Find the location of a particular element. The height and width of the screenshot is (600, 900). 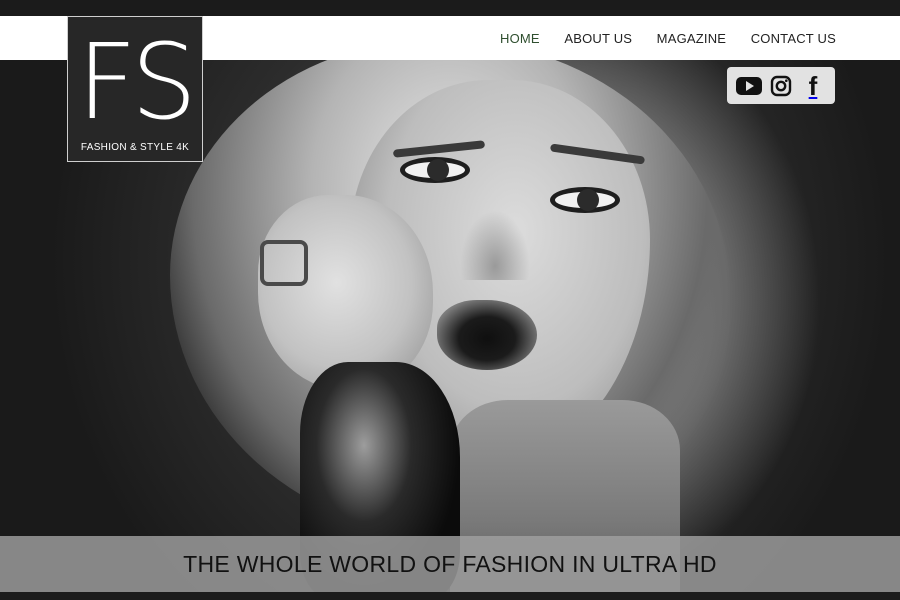

hero-banner: THE WHOLE WORLD OF FASHION IN ULTRA HD is located at coordinates (450, 564).